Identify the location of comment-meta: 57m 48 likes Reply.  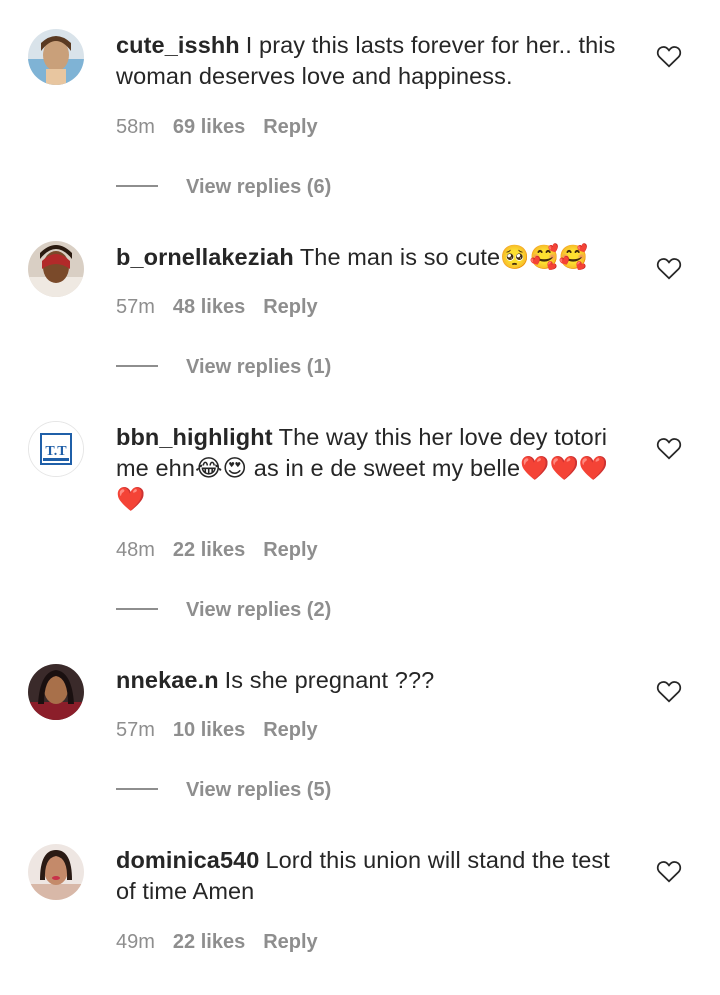
(226, 307).